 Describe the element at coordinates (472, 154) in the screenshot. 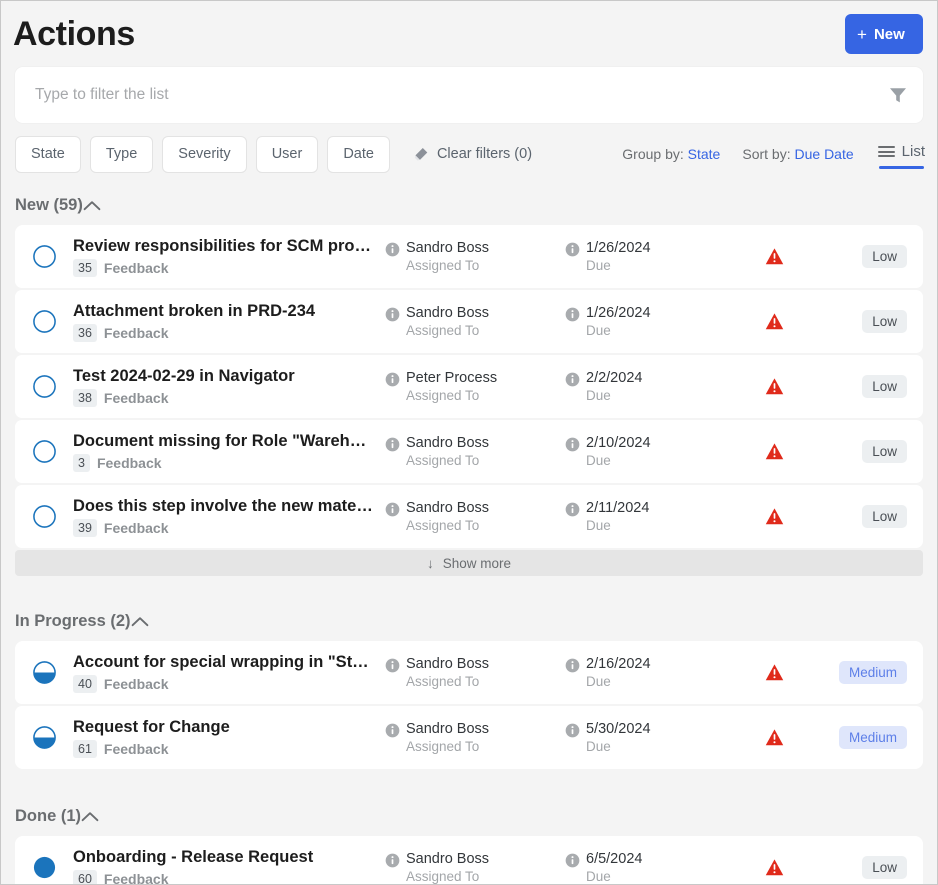

I see `clear-filters-button: Clear filters (0)` at that location.